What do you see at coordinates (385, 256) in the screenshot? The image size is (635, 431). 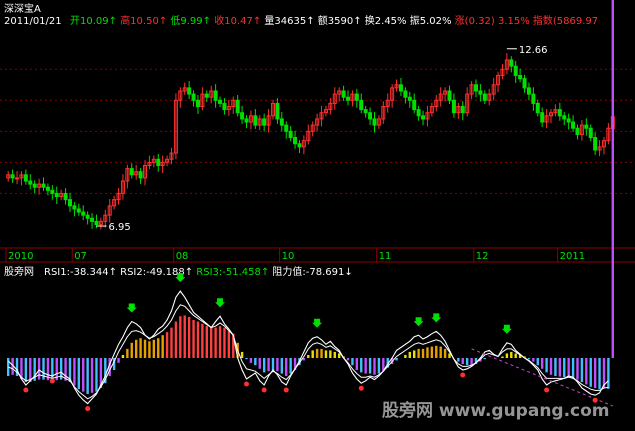 I see `x-tick-label: 11` at bounding box center [385, 256].